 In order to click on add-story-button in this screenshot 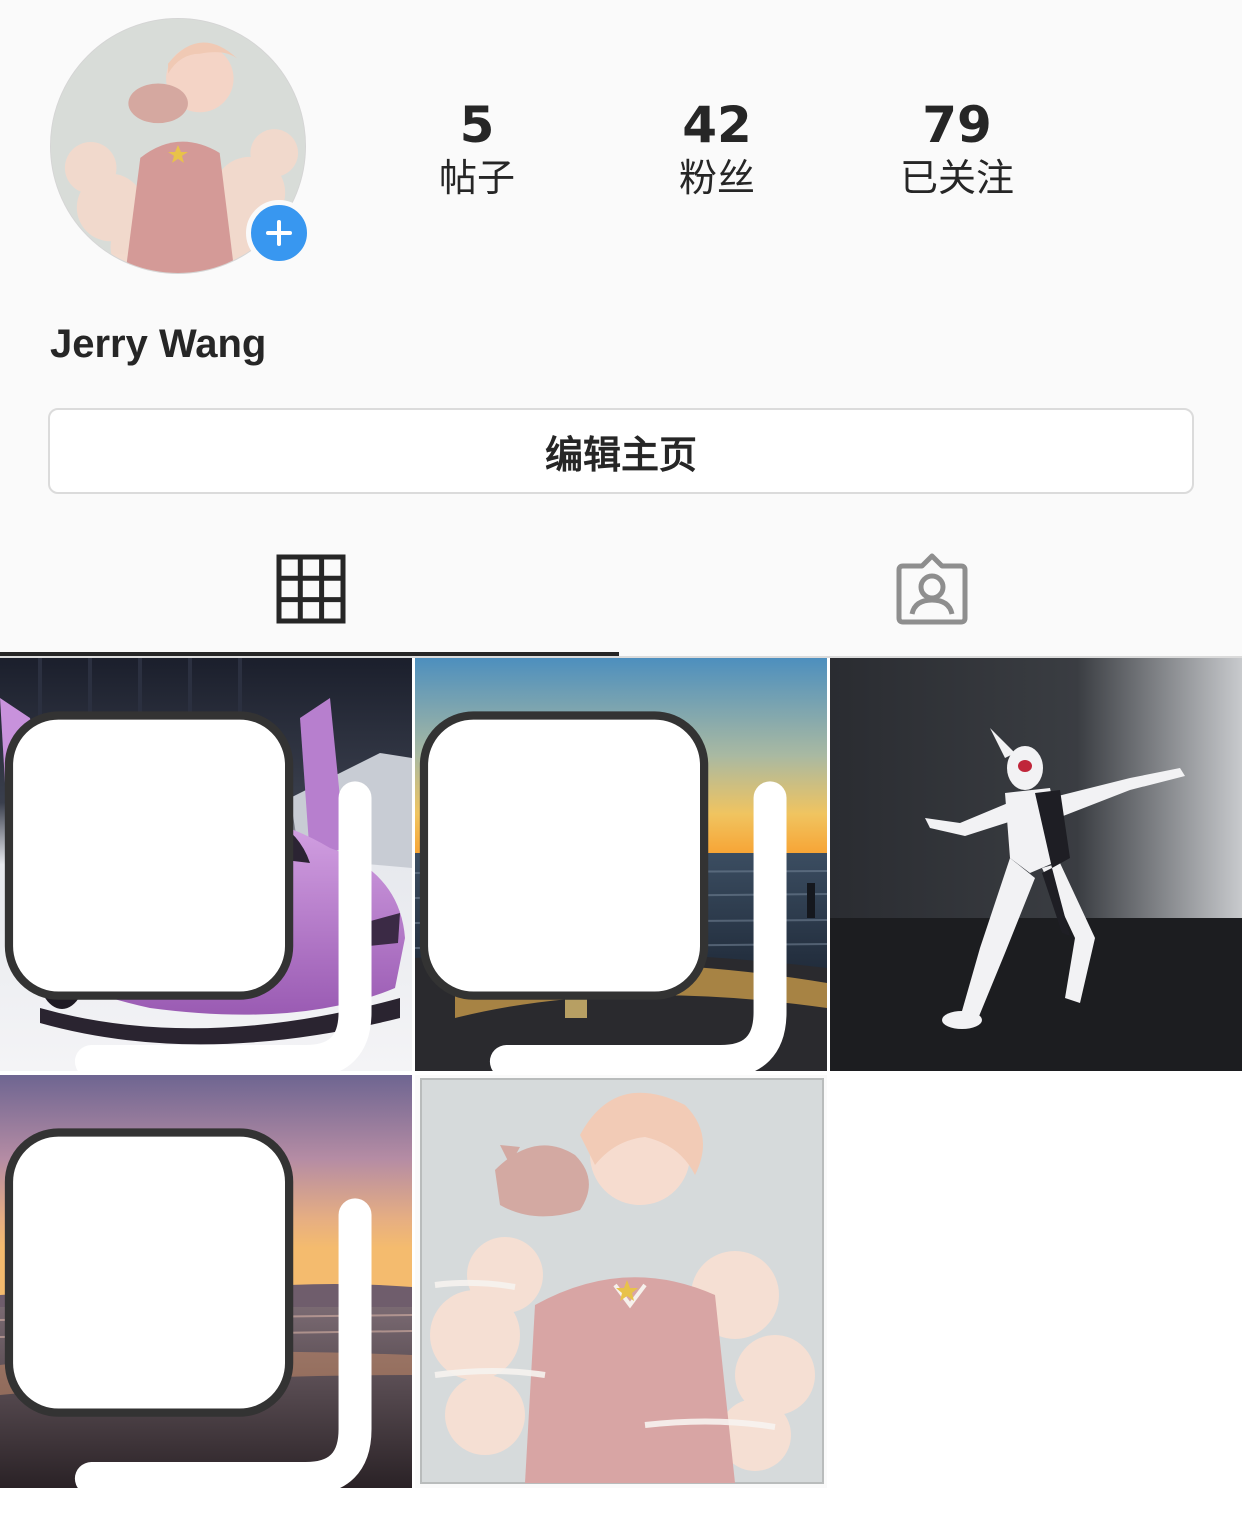, I will do `click(279, 233)`.